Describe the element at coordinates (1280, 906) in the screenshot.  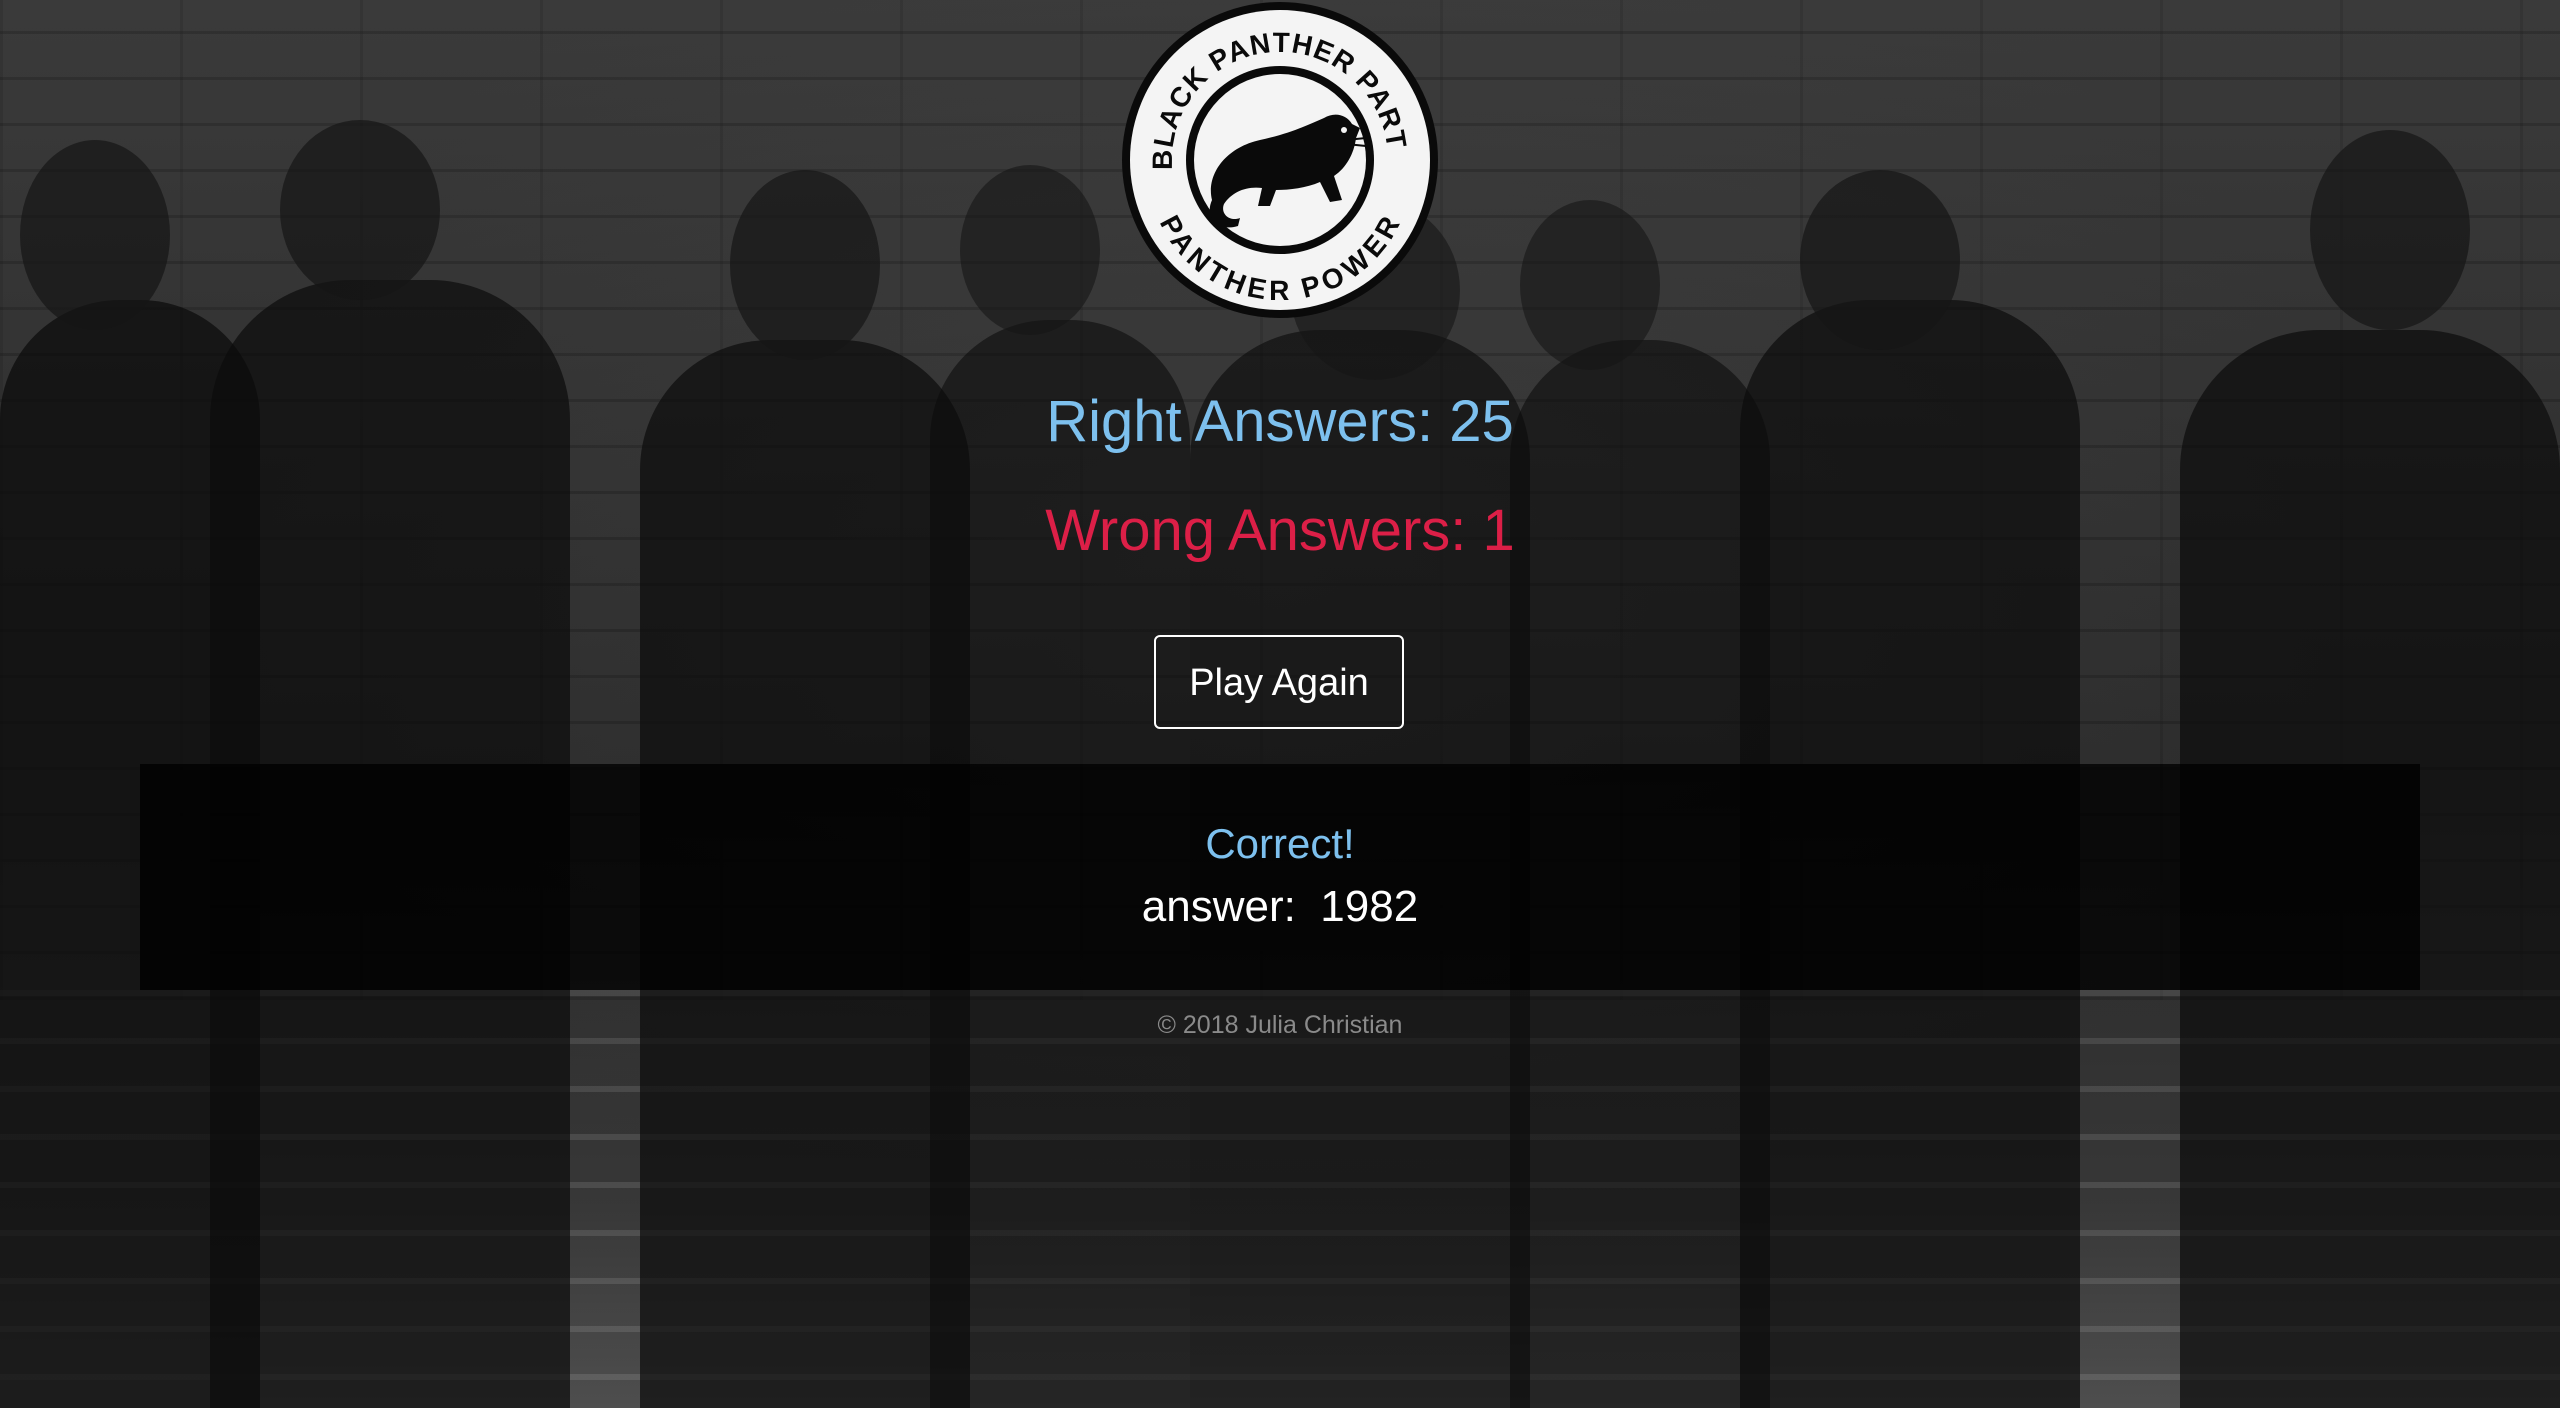
I see `answer-text: answer: 1982` at that location.